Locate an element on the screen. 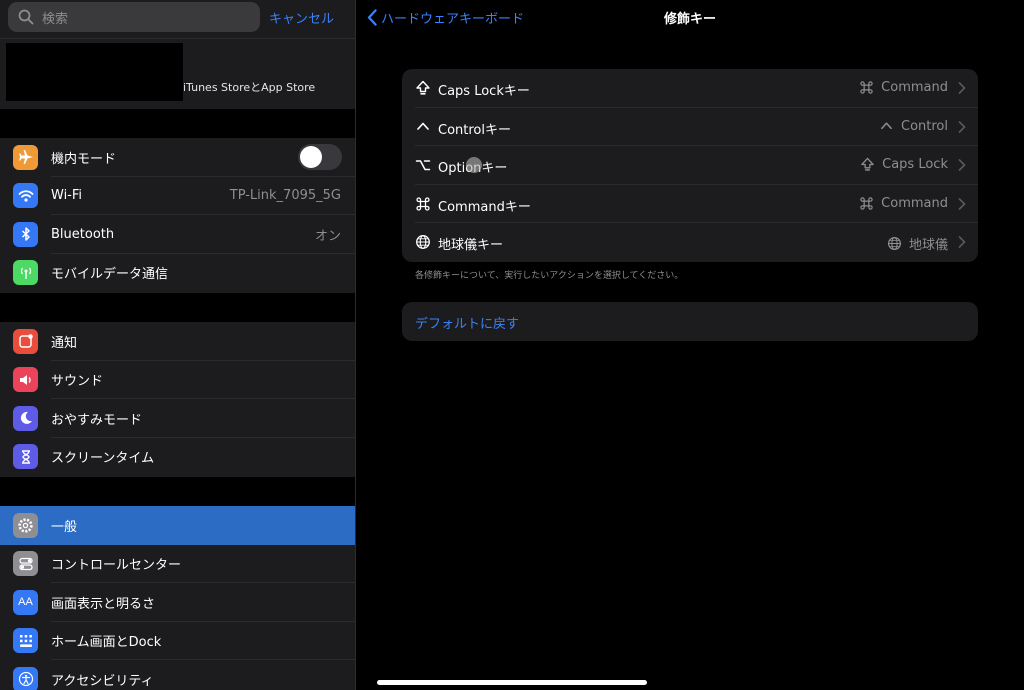 The height and width of the screenshot is (690, 1024). notifications-group: 通知 サウンド おやすみモード スクリーンタイム is located at coordinates (177, 399).